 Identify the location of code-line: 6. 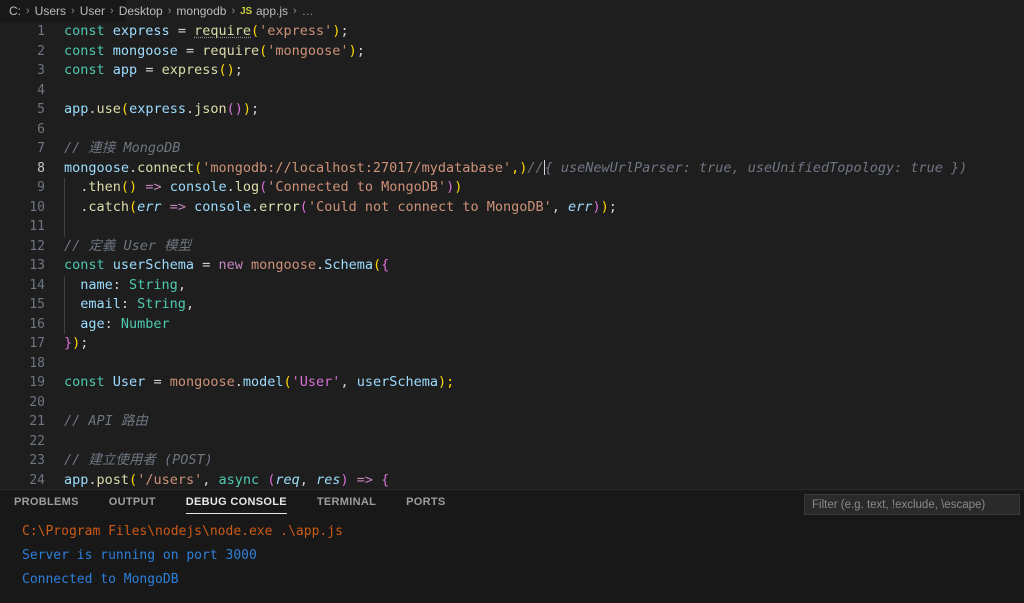
(512, 130).